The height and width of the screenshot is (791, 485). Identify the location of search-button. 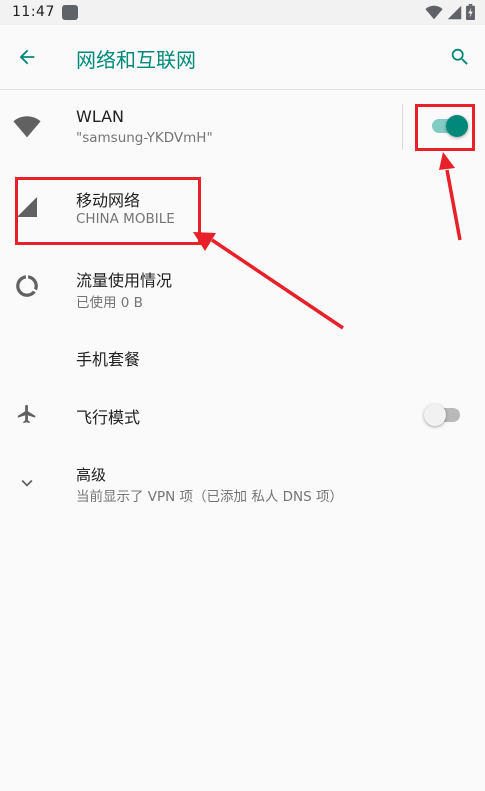
(460, 57).